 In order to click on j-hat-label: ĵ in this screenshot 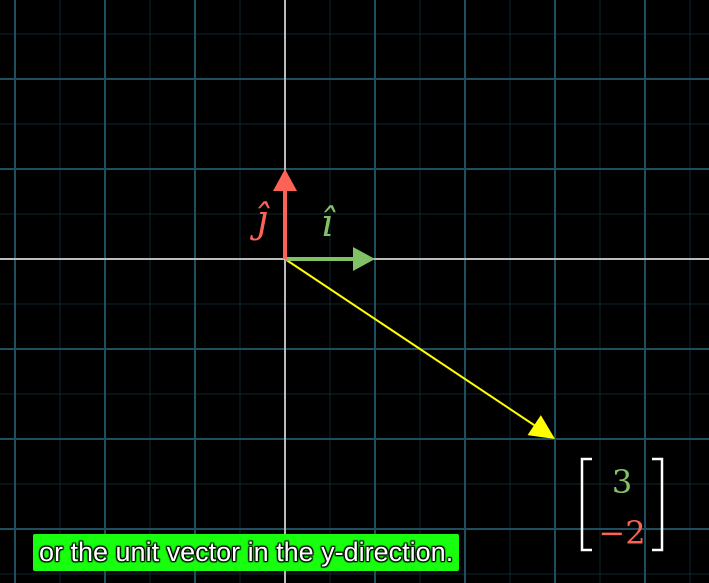, I will do `click(259, 219)`.